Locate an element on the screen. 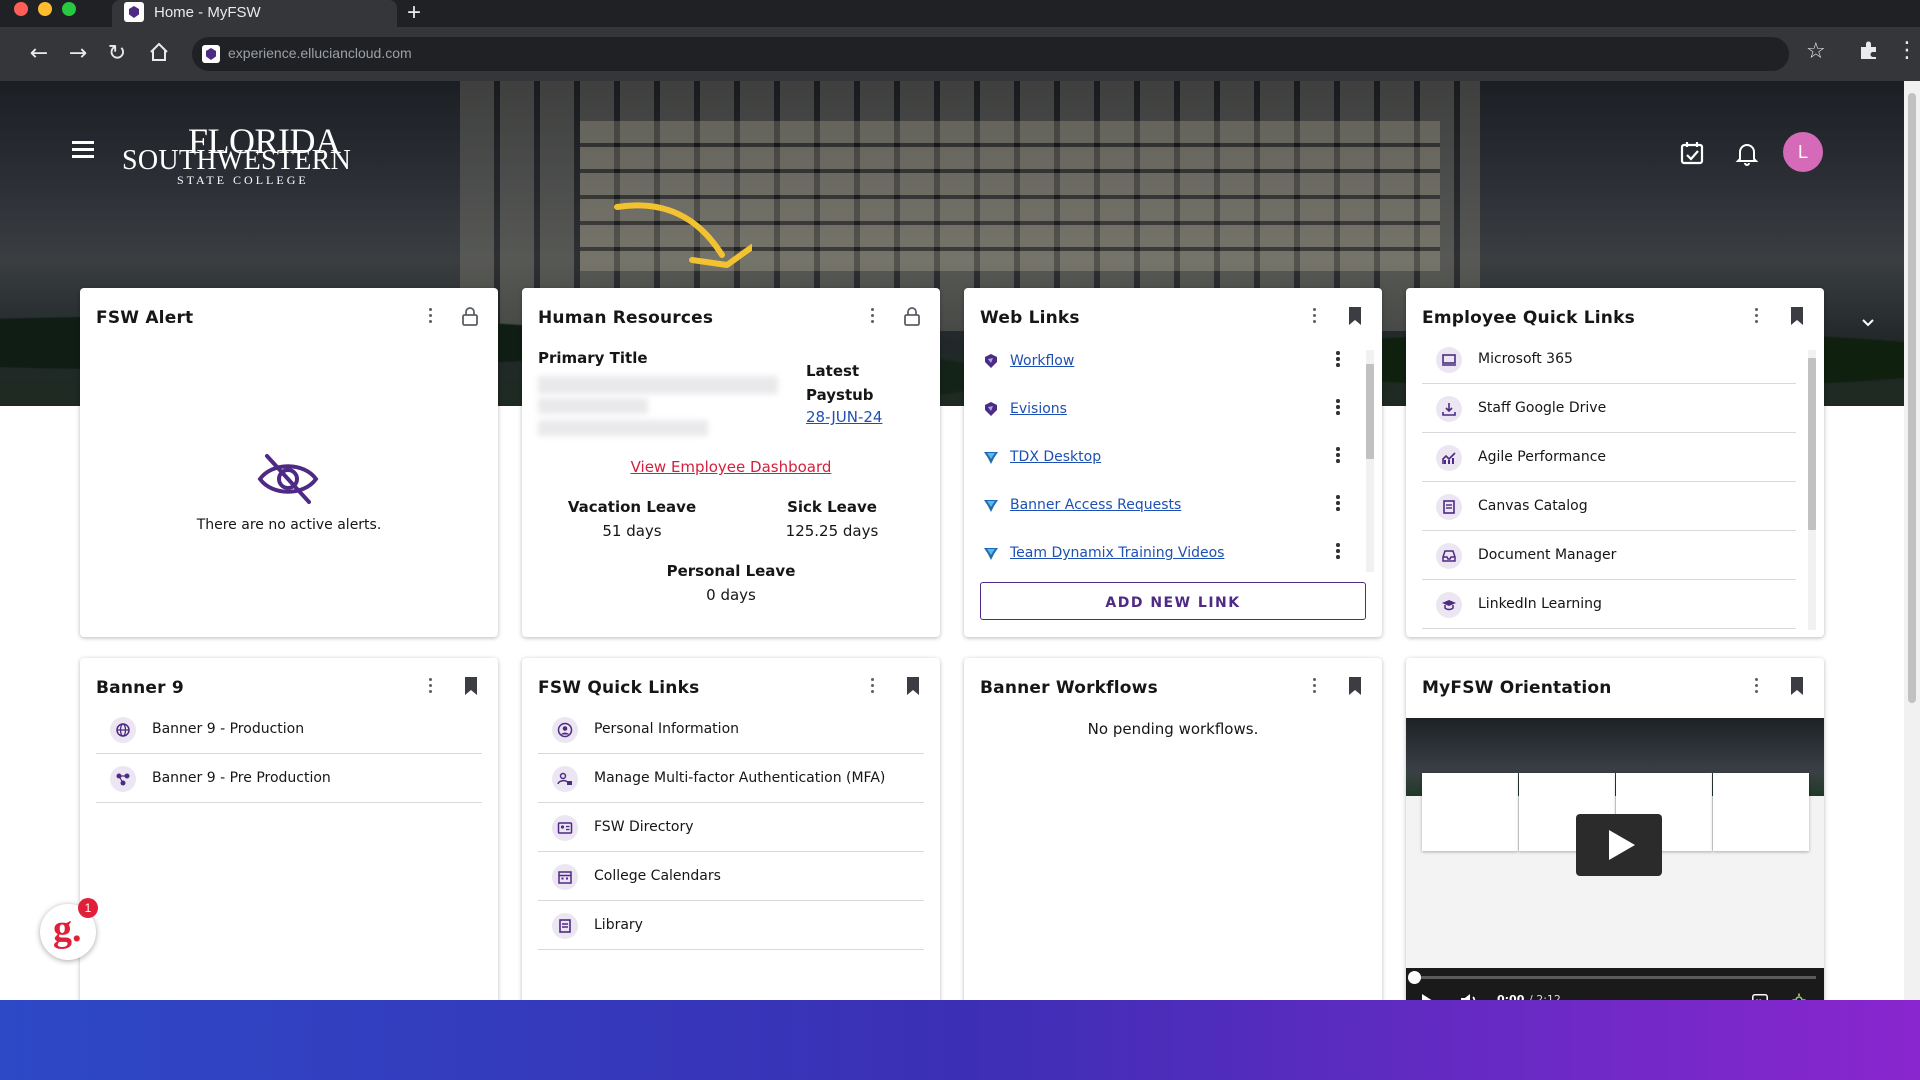 This screenshot has height=1080, width=1920. close-window-button is located at coordinates (21, 9).